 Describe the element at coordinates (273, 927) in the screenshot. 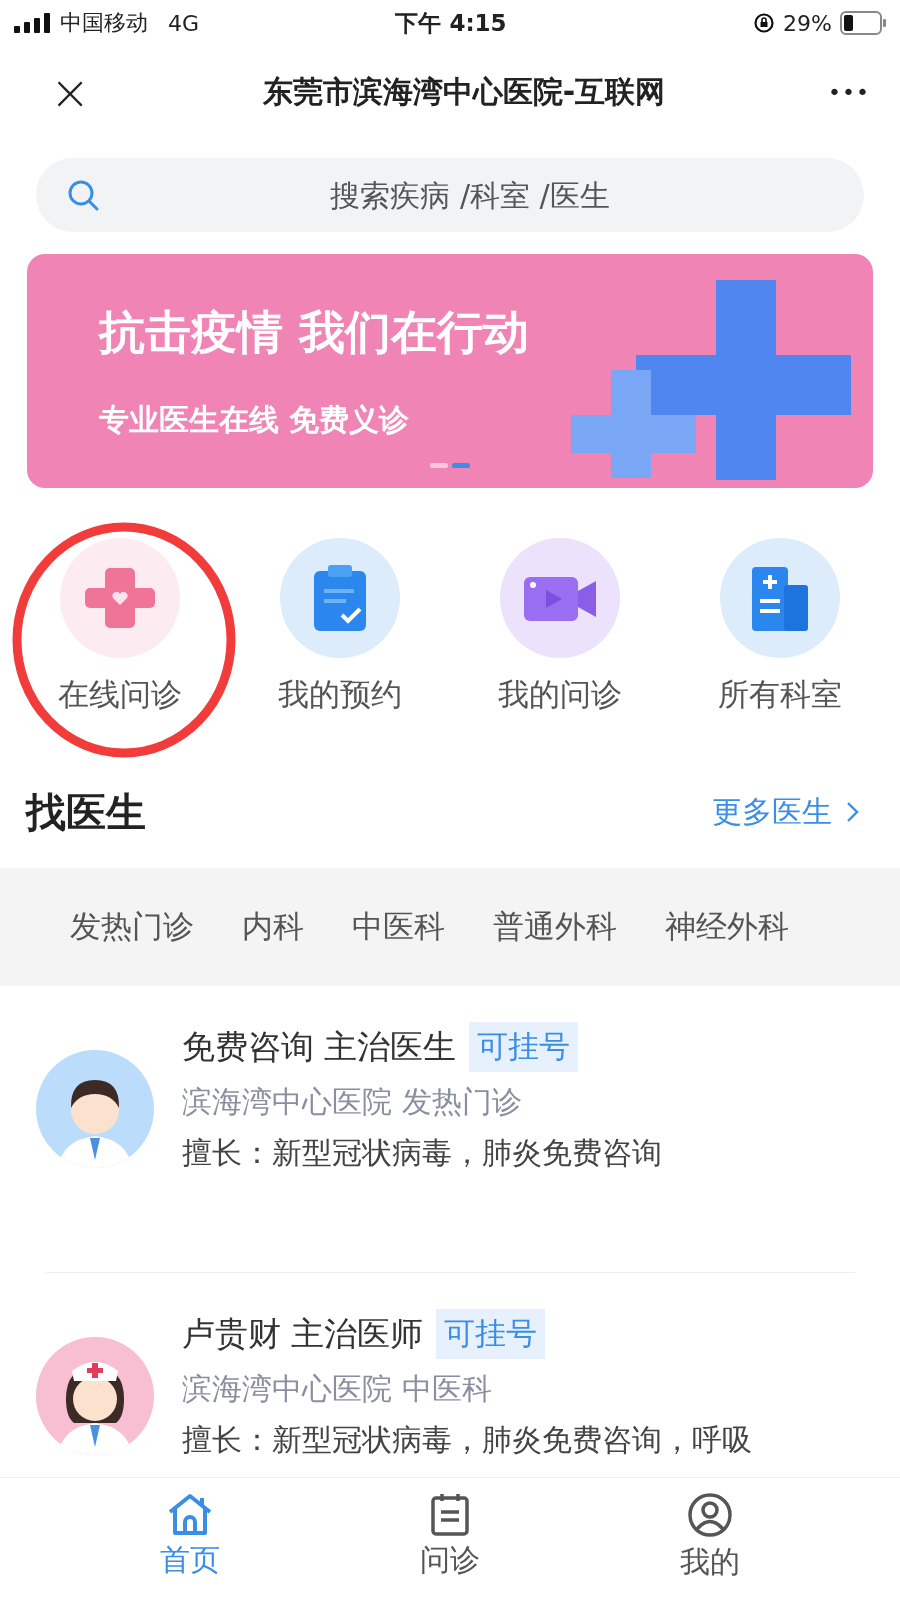

I see `department-tab: 内科` at that location.